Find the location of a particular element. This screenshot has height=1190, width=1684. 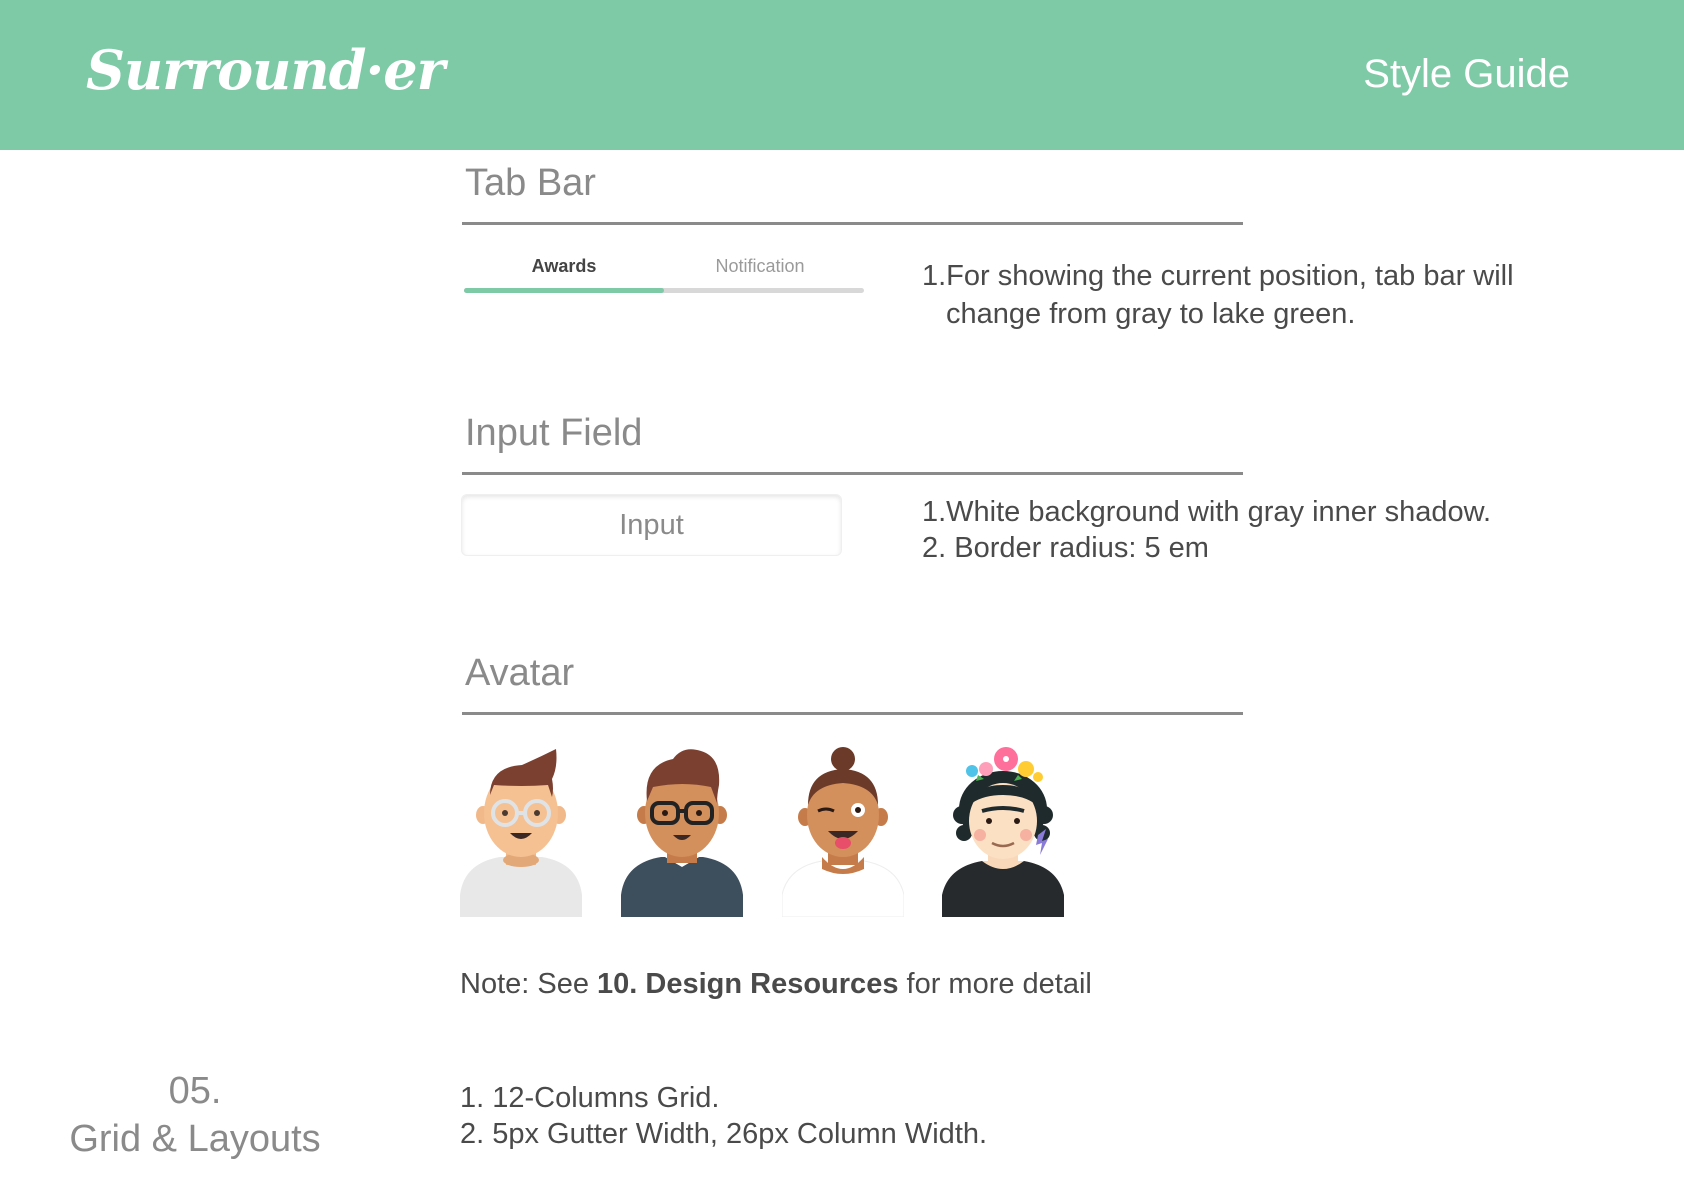

grid-description-1: 1. 12-Columns Grid. is located at coordinates (590, 1098).